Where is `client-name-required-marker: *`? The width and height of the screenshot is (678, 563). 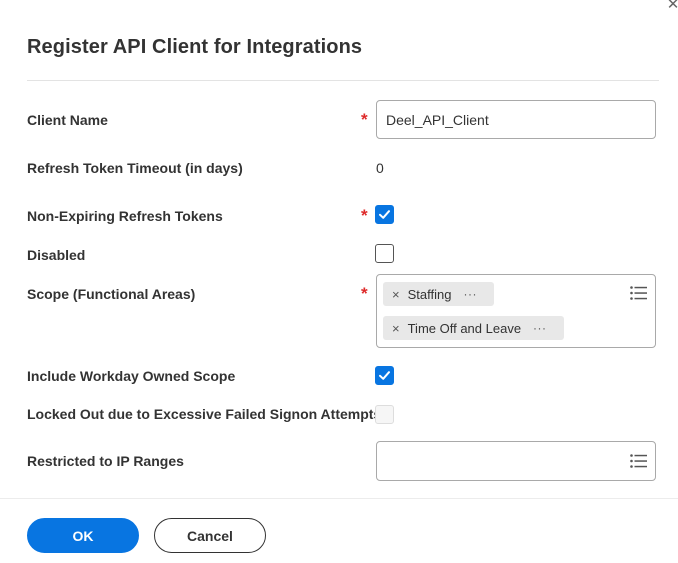
client-name-required-marker: * is located at coordinates (364, 119).